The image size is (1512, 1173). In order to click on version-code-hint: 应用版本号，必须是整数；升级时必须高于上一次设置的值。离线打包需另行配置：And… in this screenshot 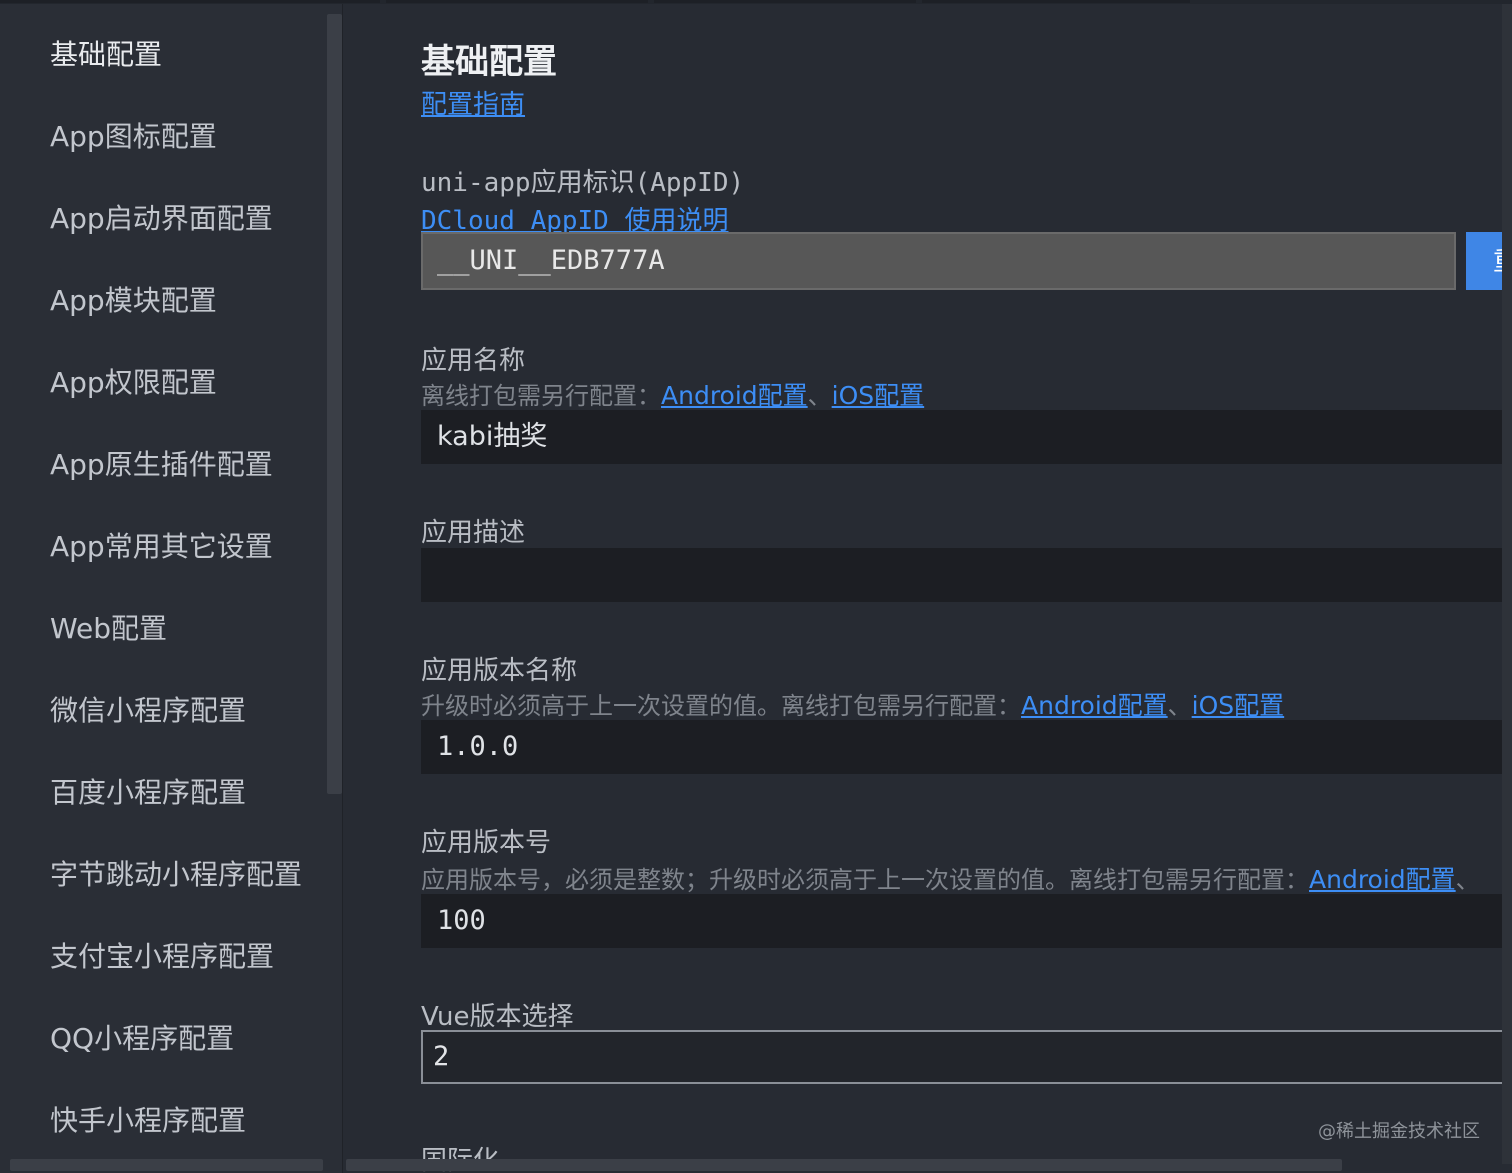, I will do `click(950, 878)`.